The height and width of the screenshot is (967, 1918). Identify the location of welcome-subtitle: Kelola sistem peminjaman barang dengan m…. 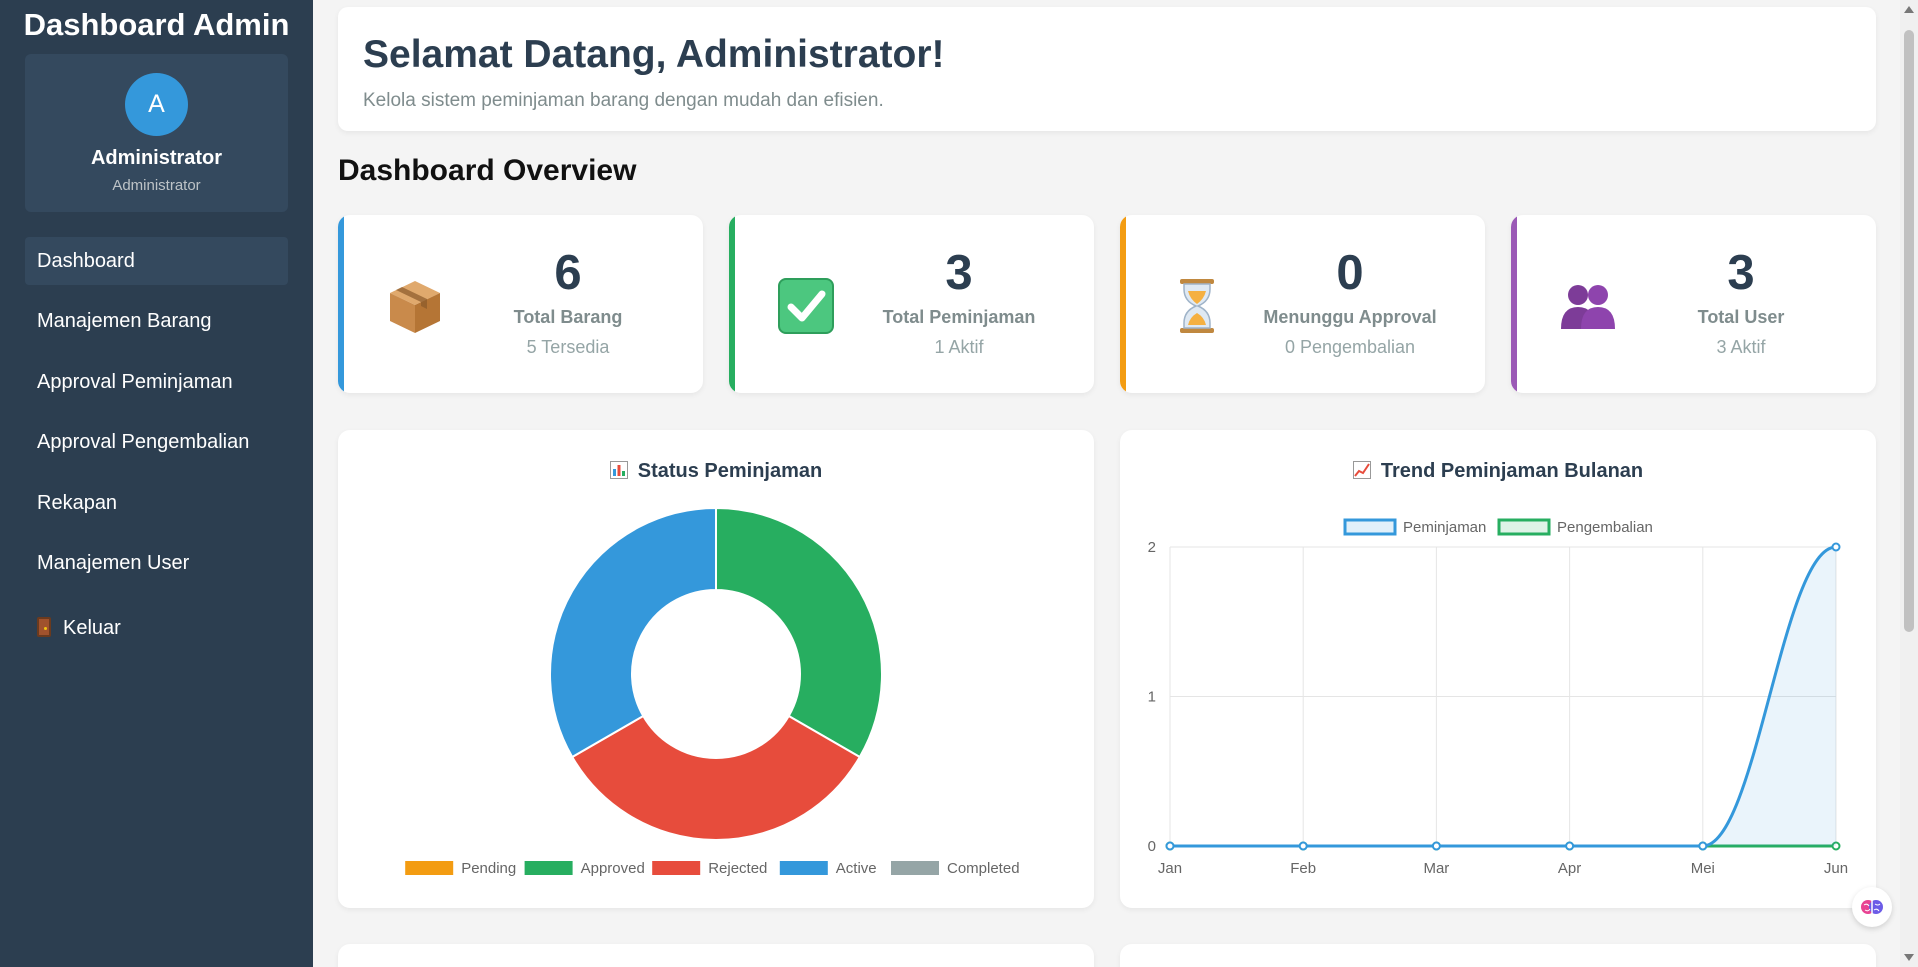
(623, 100).